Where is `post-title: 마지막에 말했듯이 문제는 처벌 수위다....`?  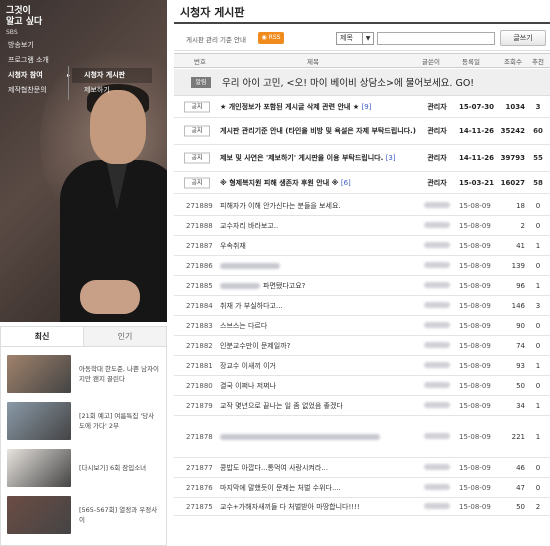
post-title: 마지막에 말했듯이 문제는 처벌 수위다.... is located at coordinates (319, 488).